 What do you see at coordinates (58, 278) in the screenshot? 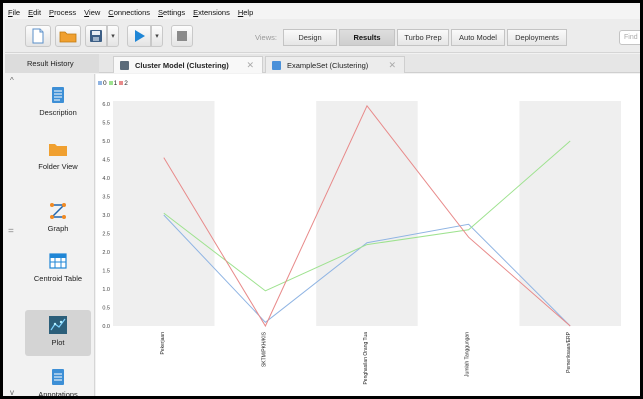
I see `sidebar-item-label: Centroid Table` at bounding box center [58, 278].